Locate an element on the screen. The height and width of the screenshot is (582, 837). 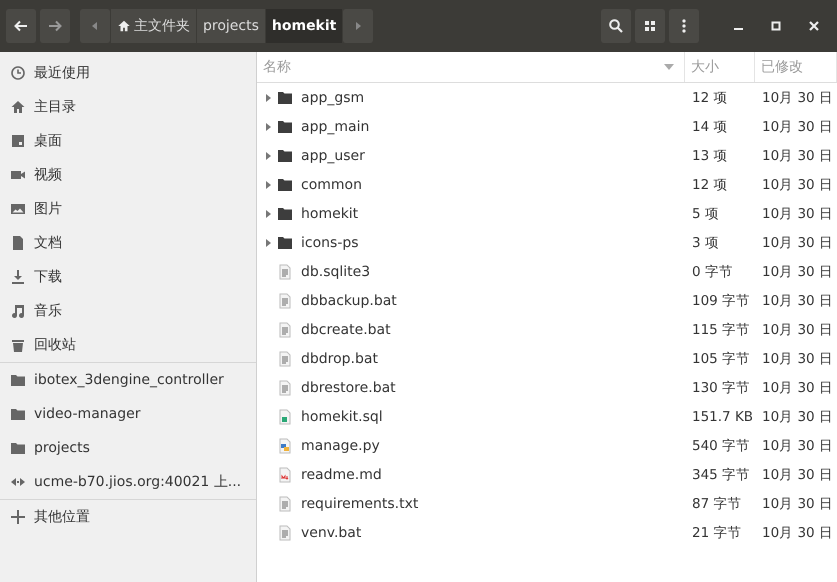
sidebar-item: projects is located at coordinates (128, 448).